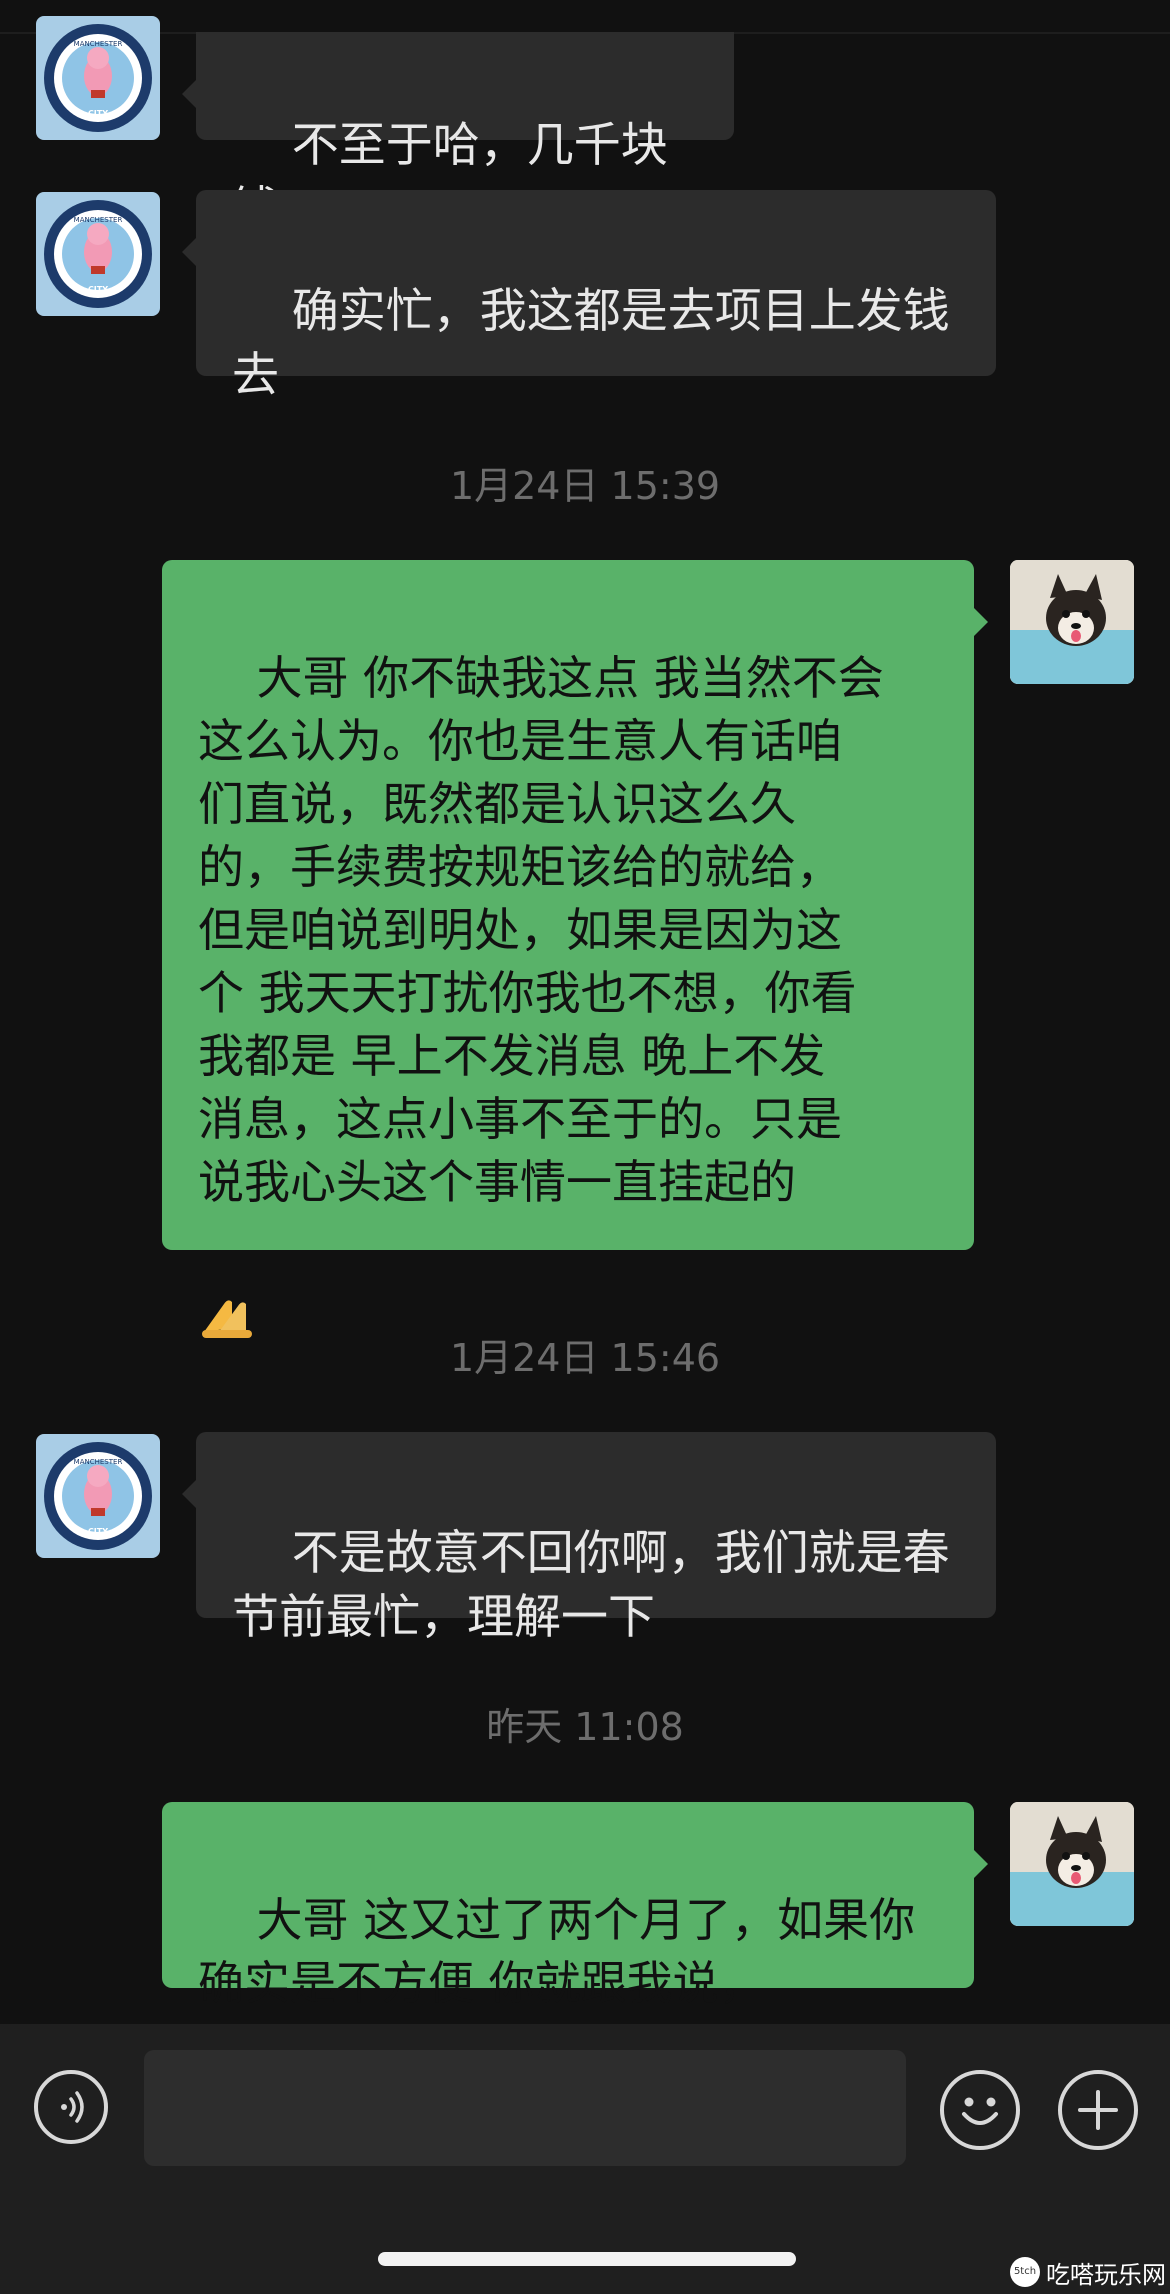  Describe the element at coordinates (591, 343) in the screenshot. I see `message-text: 确实忙，我这都是去项目上发钱 去` at that location.